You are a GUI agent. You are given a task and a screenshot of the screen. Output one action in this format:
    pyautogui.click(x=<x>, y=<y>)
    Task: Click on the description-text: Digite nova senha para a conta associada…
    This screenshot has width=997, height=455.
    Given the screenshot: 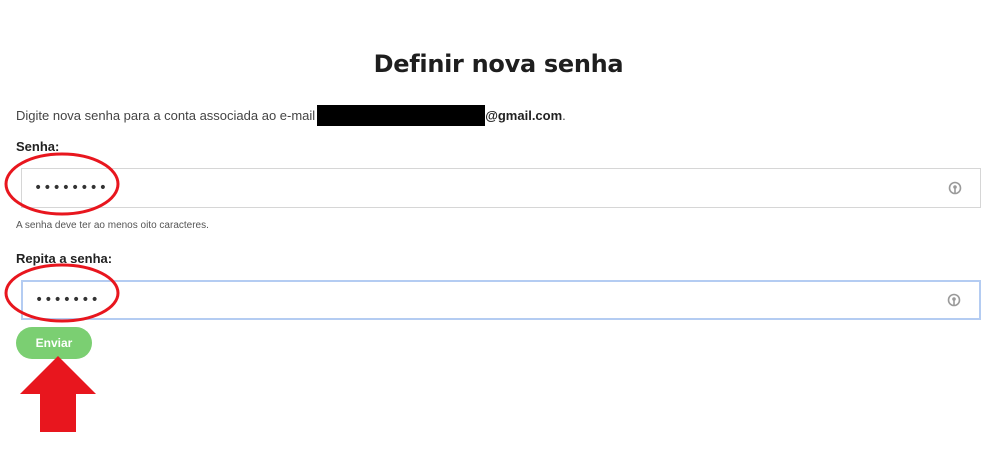 What is the action you would take?
    pyautogui.click(x=166, y=115)
    